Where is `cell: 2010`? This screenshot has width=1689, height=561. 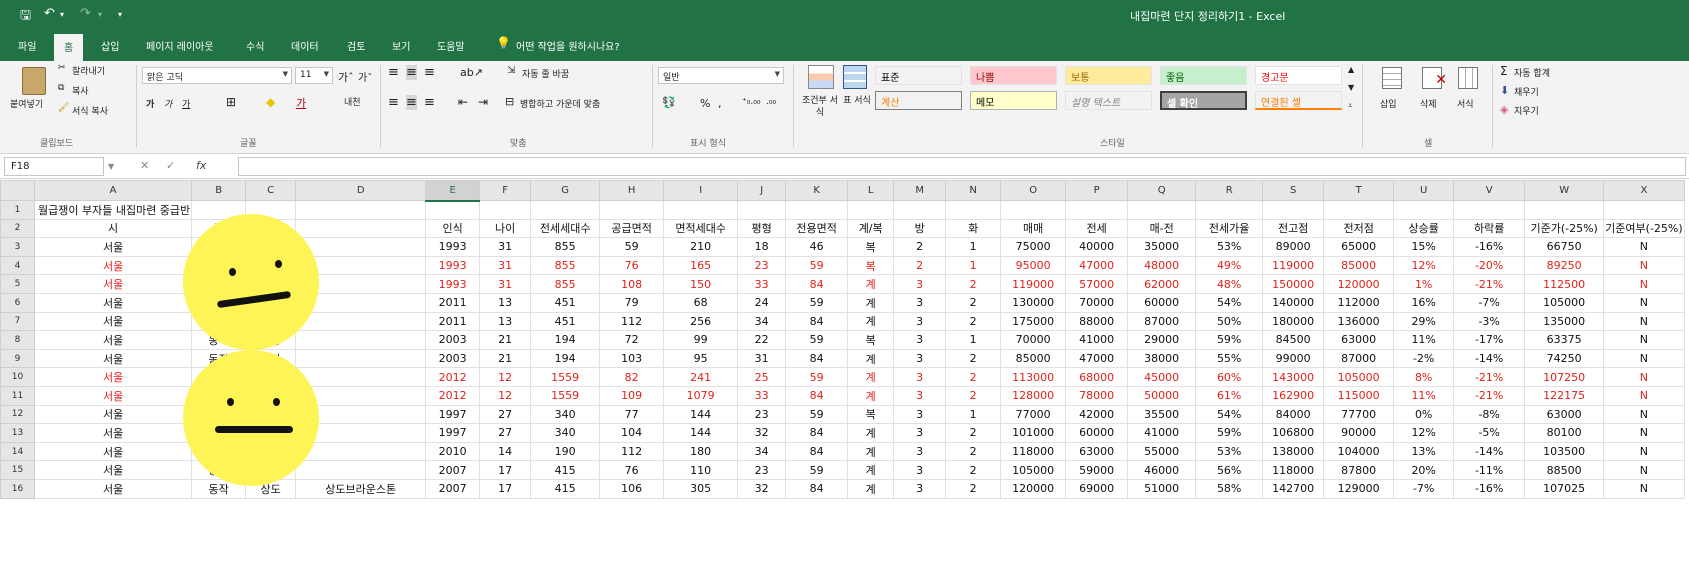
cell: 2010 is located at coordinates (453, 451).